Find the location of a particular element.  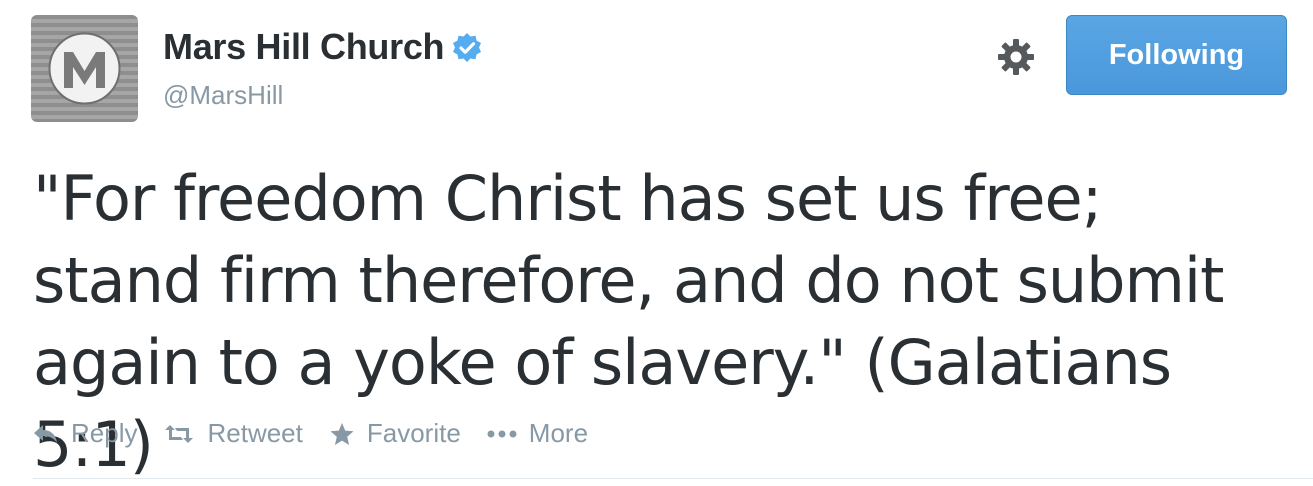

retweet-button: Retweet is located at coordinates (233, 433).